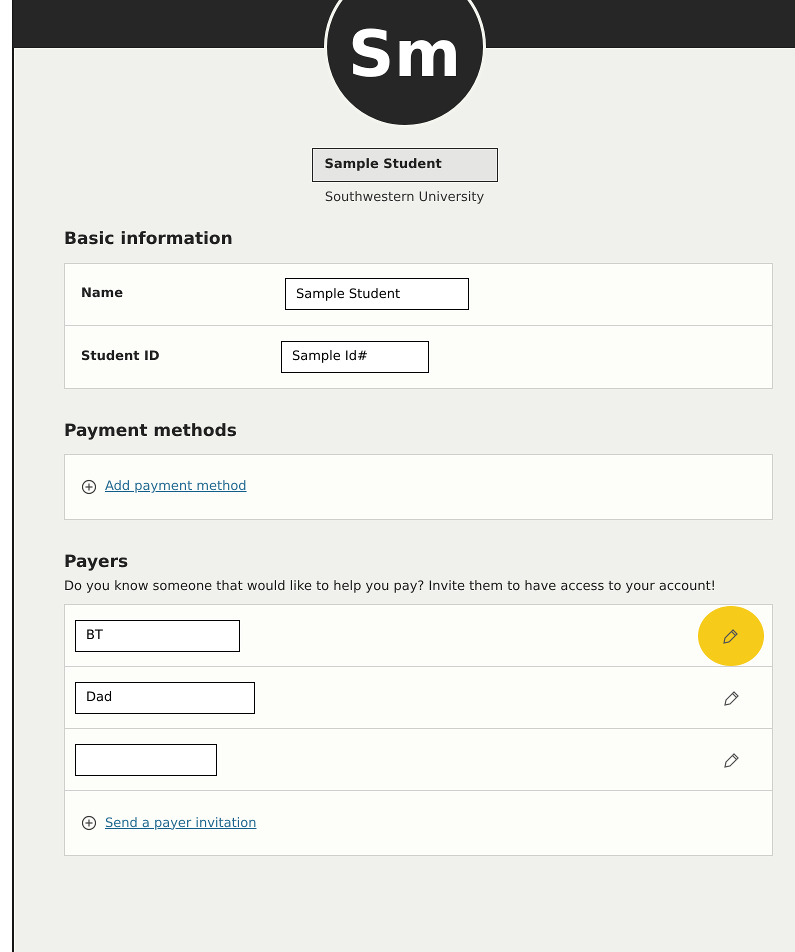 The image size is (795, 952). I want to click on payer-field: BT, so click(157, 636).